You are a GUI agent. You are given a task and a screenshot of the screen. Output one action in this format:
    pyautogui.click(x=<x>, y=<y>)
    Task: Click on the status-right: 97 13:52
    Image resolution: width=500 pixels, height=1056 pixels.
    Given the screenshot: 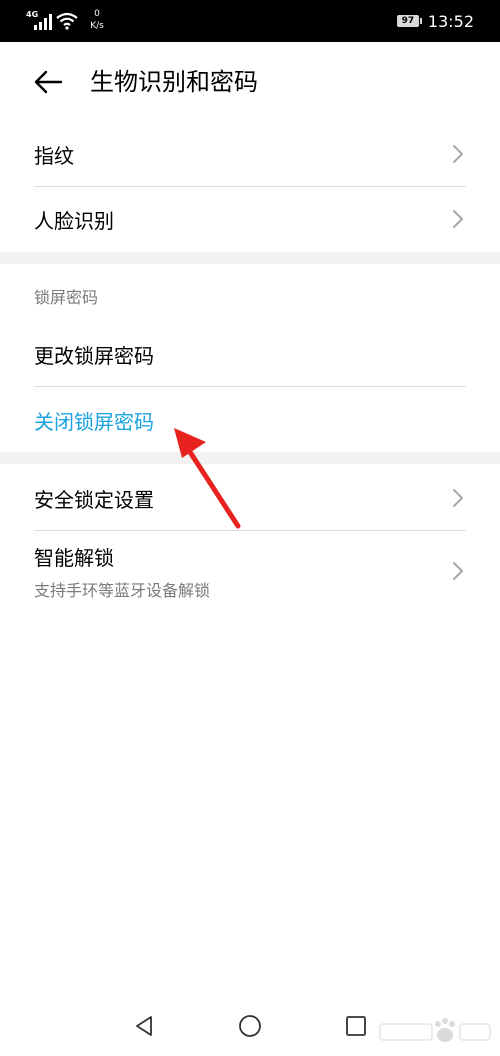 What is the action you would take?
    pyautogui.click(x=435, y=21)
    